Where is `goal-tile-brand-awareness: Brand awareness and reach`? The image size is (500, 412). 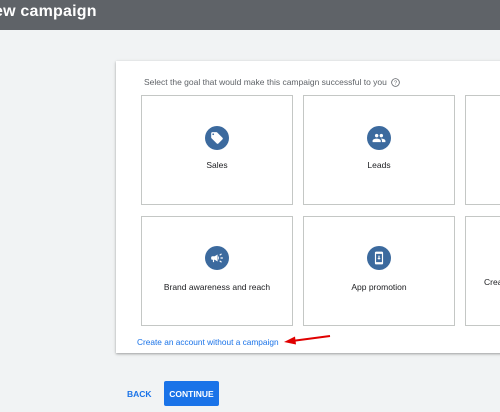
goal-tile-brand-awareness: Brand awareness and reach is located at coordinates (217, 271).